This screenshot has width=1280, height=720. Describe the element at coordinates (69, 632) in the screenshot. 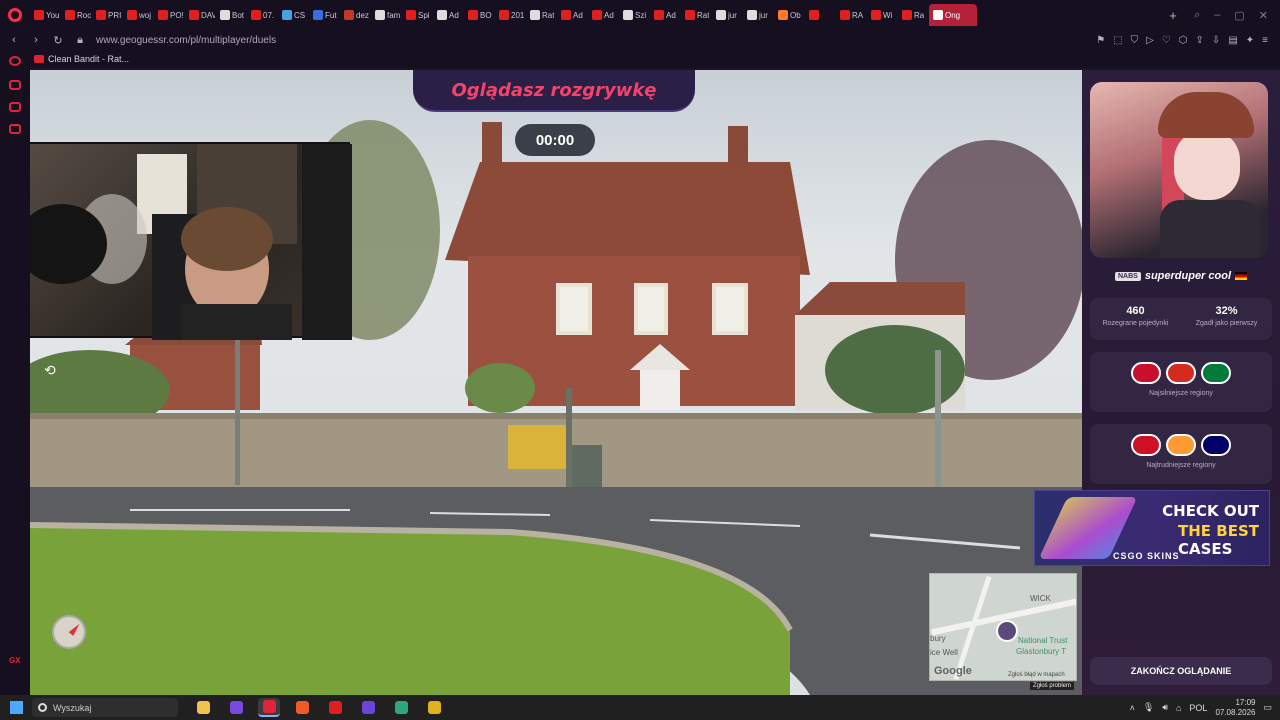

I see `compass-icon` at that location.